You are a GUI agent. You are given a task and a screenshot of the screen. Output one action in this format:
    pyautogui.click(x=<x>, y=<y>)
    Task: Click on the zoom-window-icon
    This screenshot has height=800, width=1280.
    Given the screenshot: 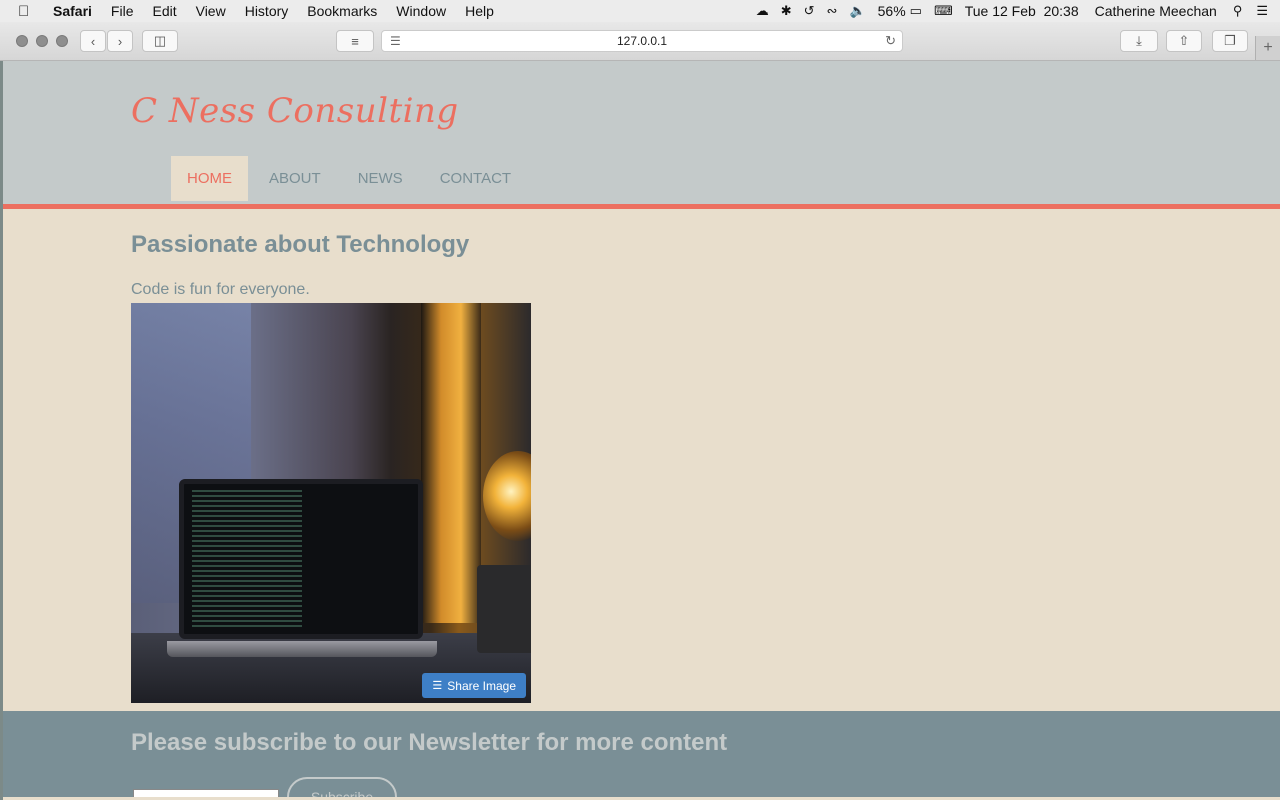 What is the action you would take?
    pyautogui.click(x=62, y=41)
    